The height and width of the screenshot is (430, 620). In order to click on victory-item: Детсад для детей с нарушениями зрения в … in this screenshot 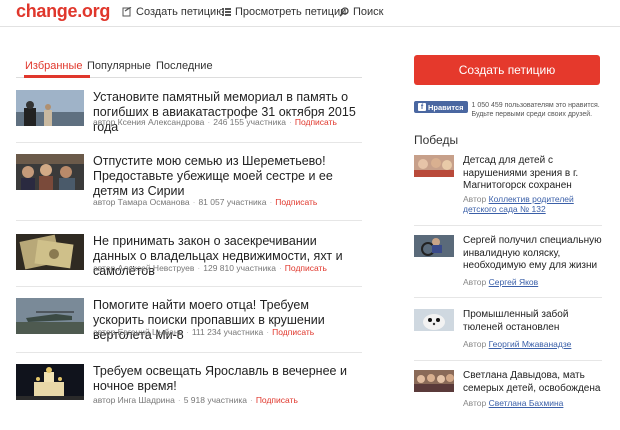, I will do `click(509, 185)`.